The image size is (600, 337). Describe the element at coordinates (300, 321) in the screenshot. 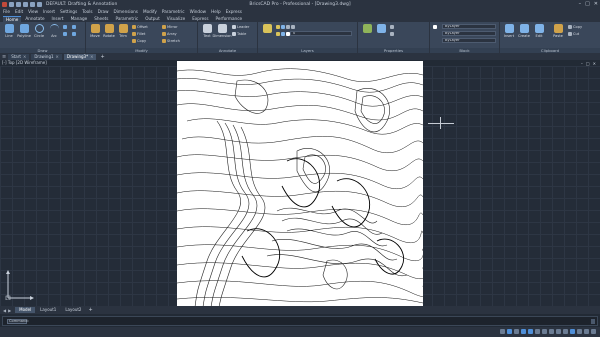

I see `command-line: Command:` at that location.